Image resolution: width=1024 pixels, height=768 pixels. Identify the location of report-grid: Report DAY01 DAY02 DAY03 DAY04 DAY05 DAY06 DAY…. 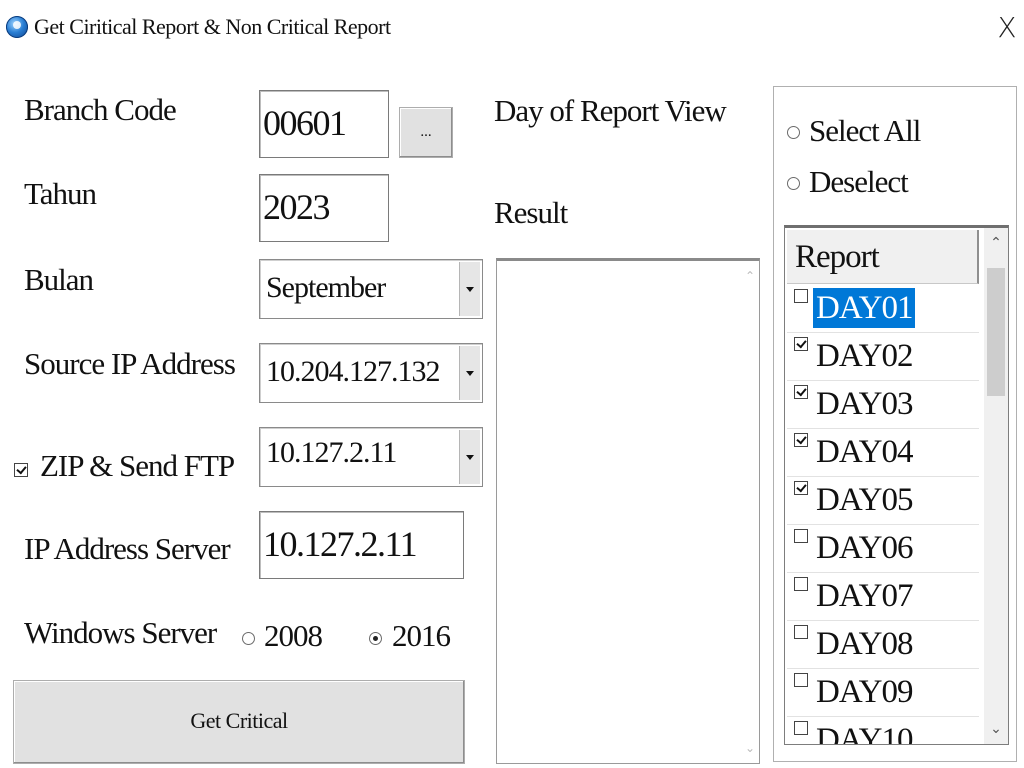
(896, 485).